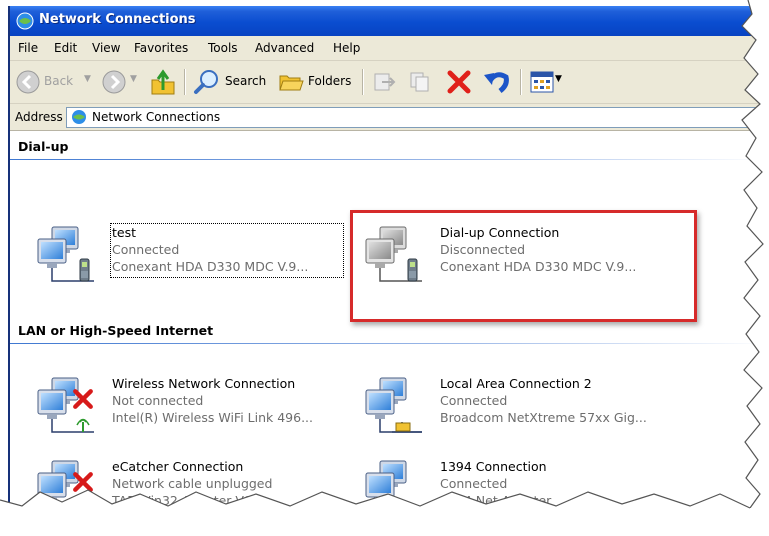 This screenshot has height=536, width=769. Describe the element at coordinates (204, 383) in the screenshot. I see `connection-name: Wireless Network Connection` at that location.